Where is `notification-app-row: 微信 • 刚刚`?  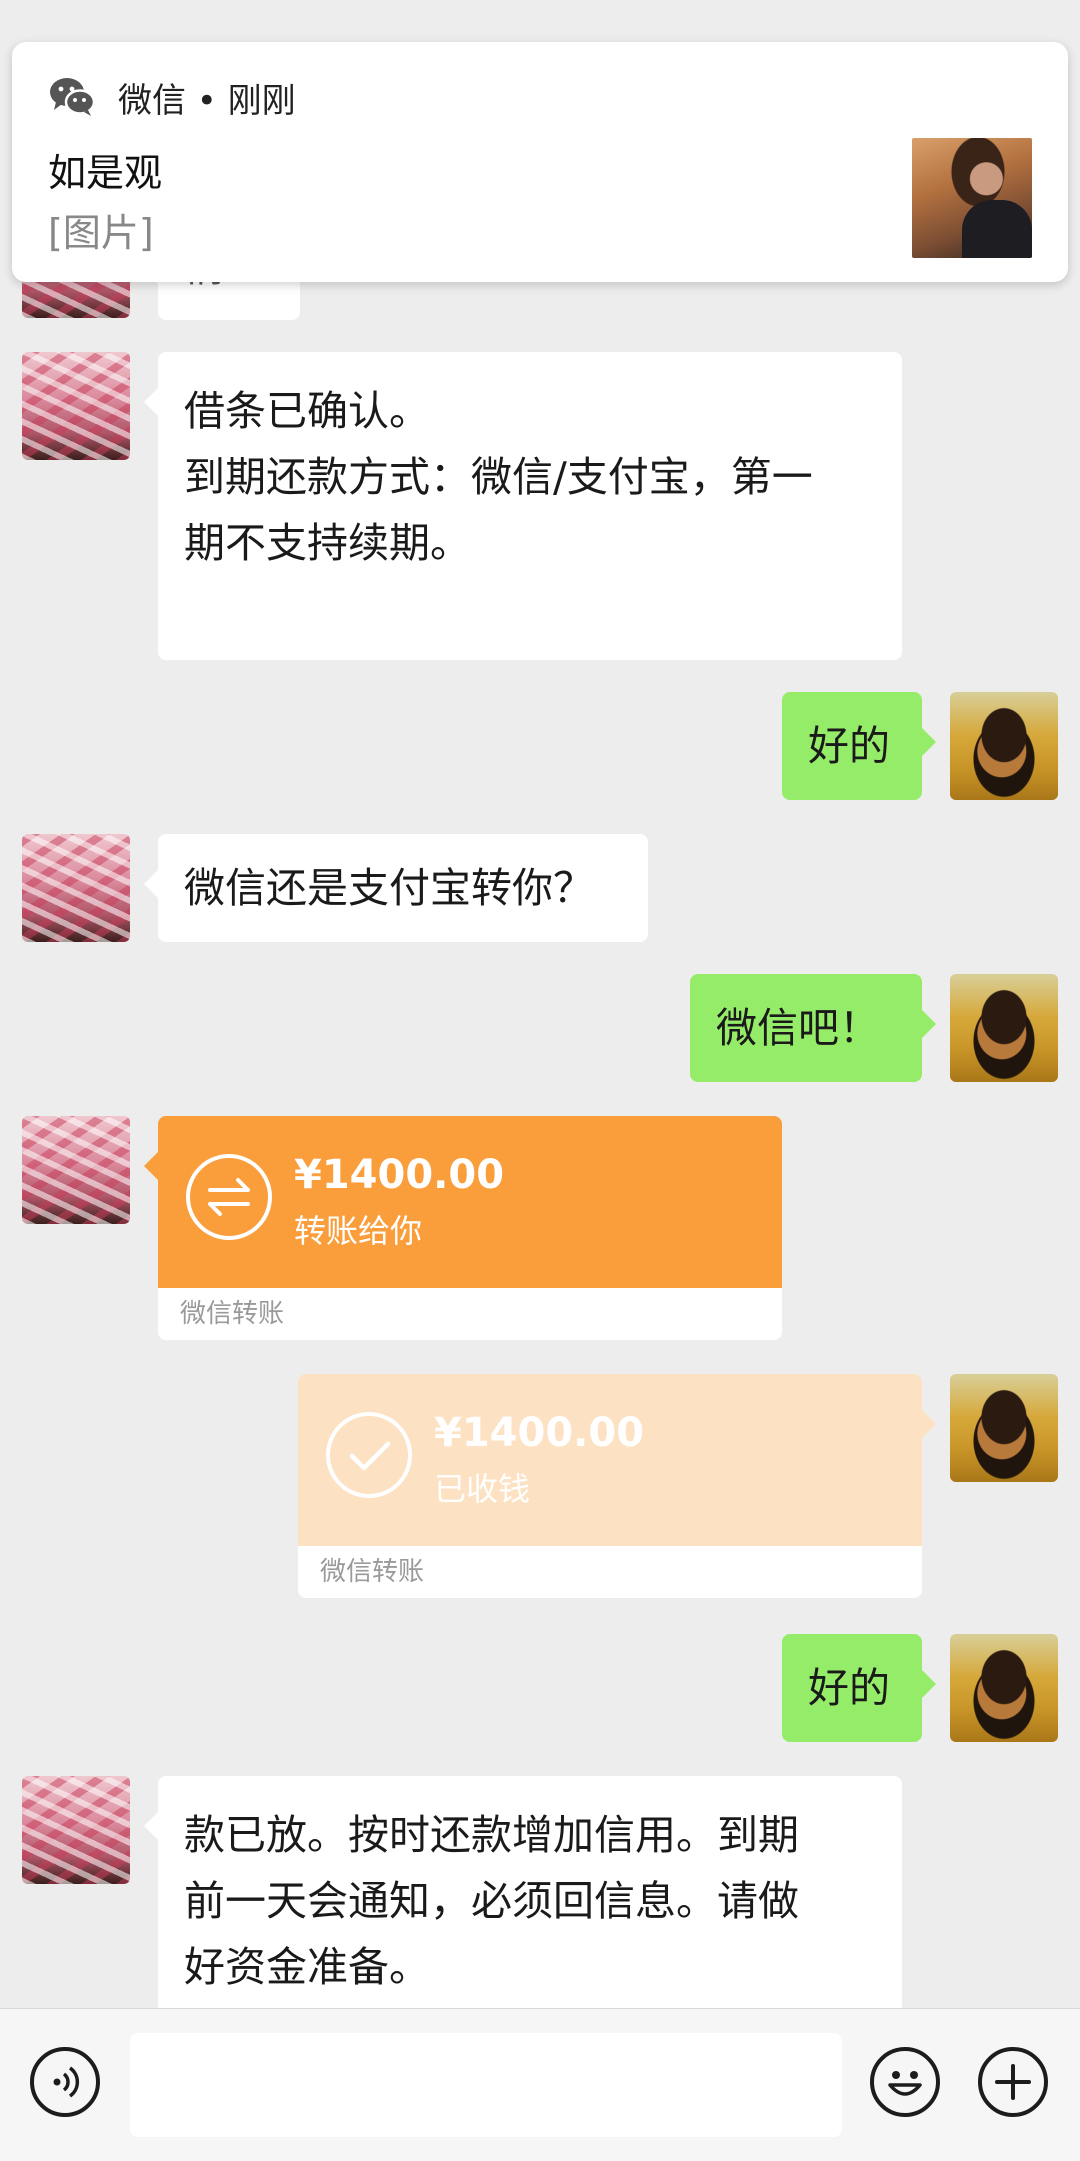 notification-app-row: 微信 • 刚刚 is located at coordinates (172, 97).